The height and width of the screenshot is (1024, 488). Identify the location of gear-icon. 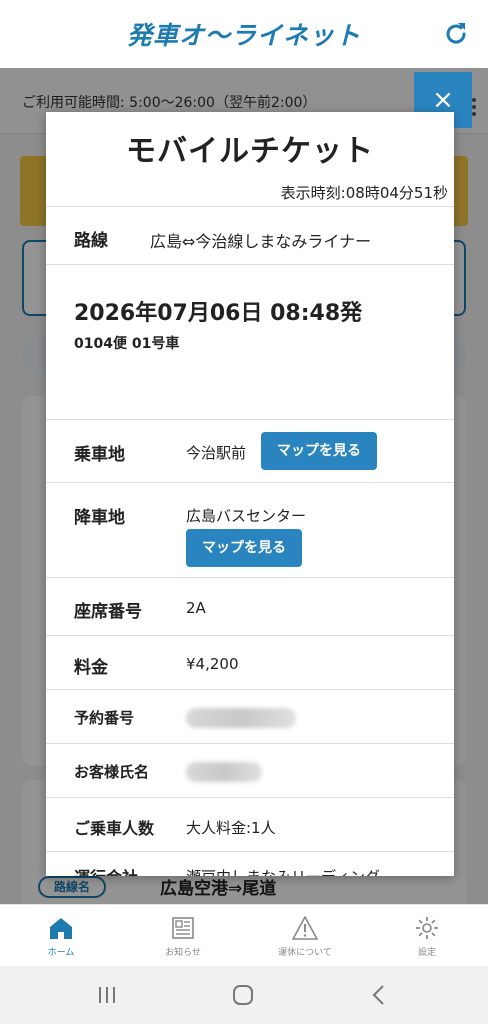
(427, 928).